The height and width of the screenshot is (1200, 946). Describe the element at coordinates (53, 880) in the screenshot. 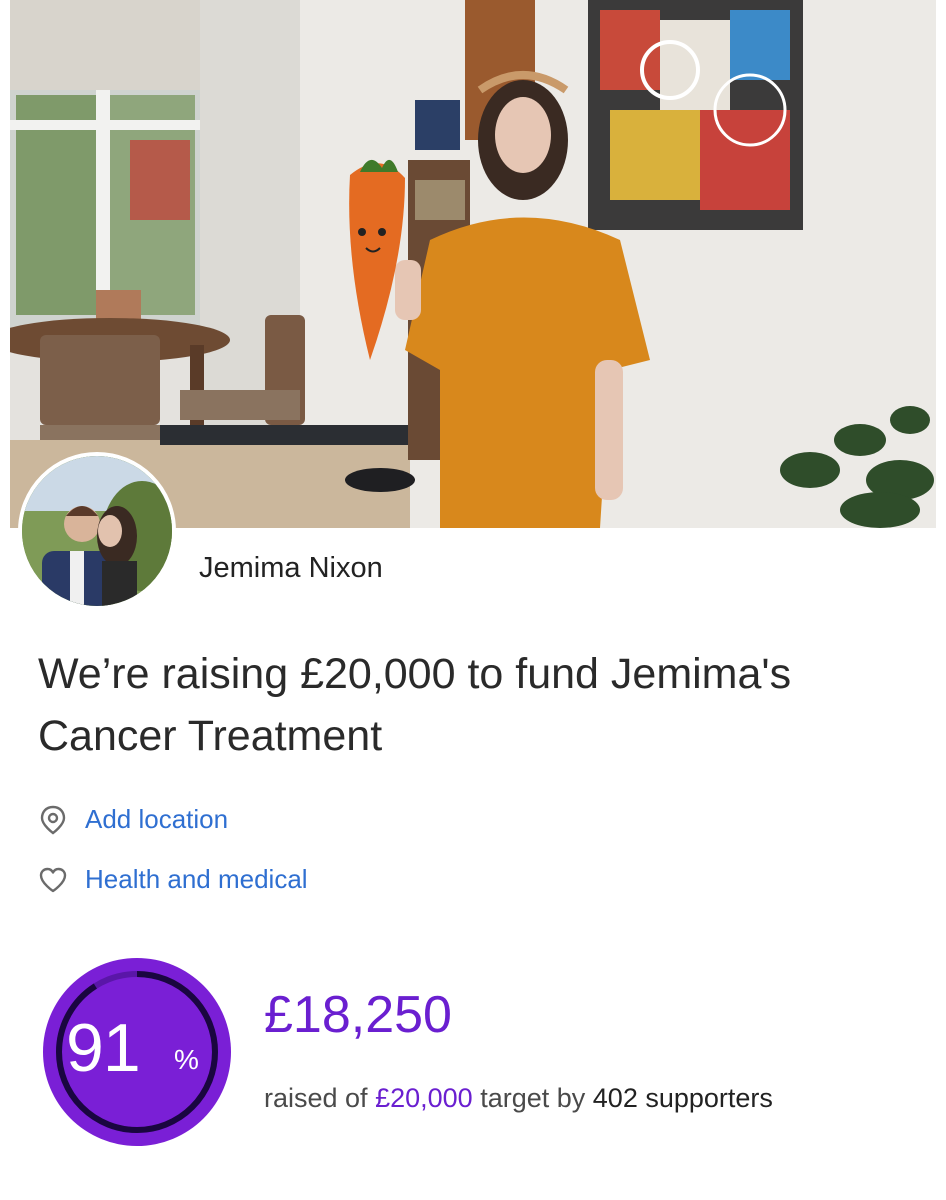

I see `heart-icon` at that location.